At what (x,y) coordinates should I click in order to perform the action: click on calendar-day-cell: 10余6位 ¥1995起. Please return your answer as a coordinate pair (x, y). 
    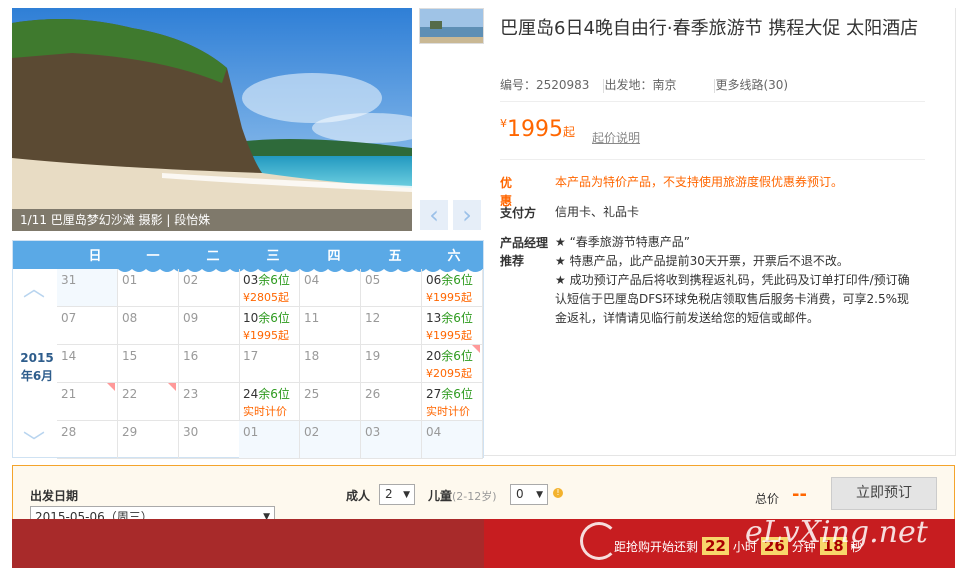
    Looking at the image, I should click on (269, 326).